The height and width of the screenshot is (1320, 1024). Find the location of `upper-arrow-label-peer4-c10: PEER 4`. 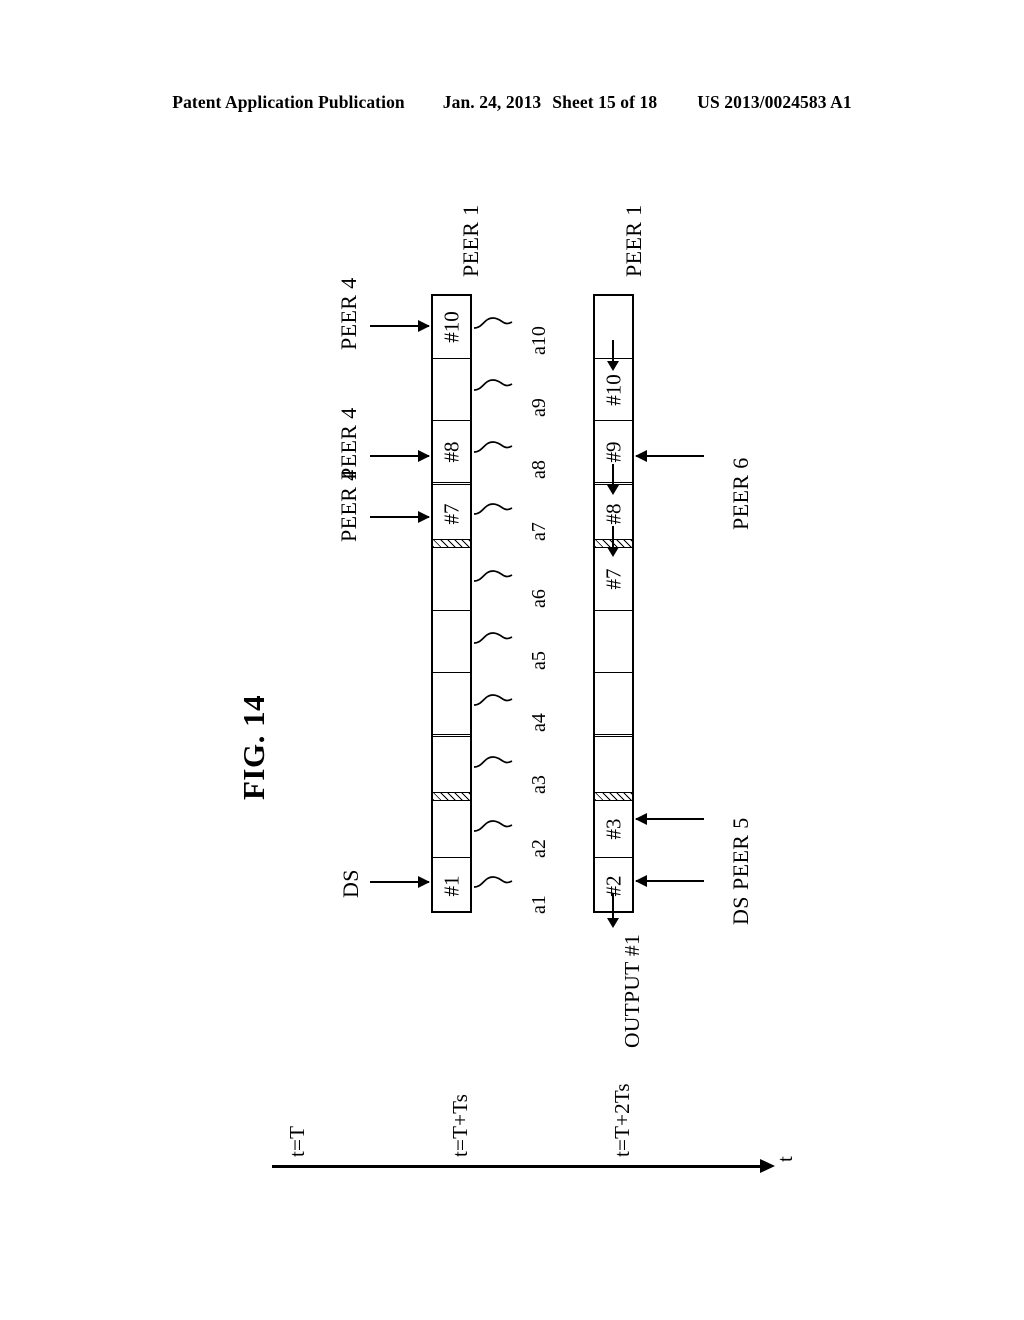

upper-arrow-label-peer4-c10: PEER 4 is located at coordinates (348, 313).